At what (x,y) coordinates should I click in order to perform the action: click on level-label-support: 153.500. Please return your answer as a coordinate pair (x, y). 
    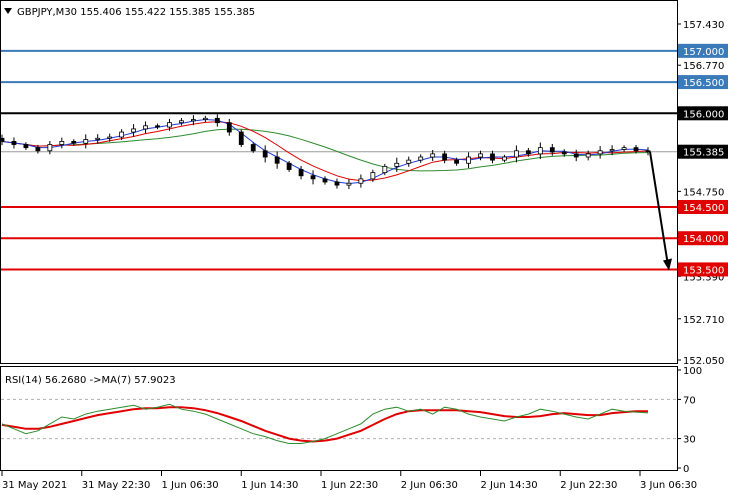
    Looking at the image, I should click on (703, 270).